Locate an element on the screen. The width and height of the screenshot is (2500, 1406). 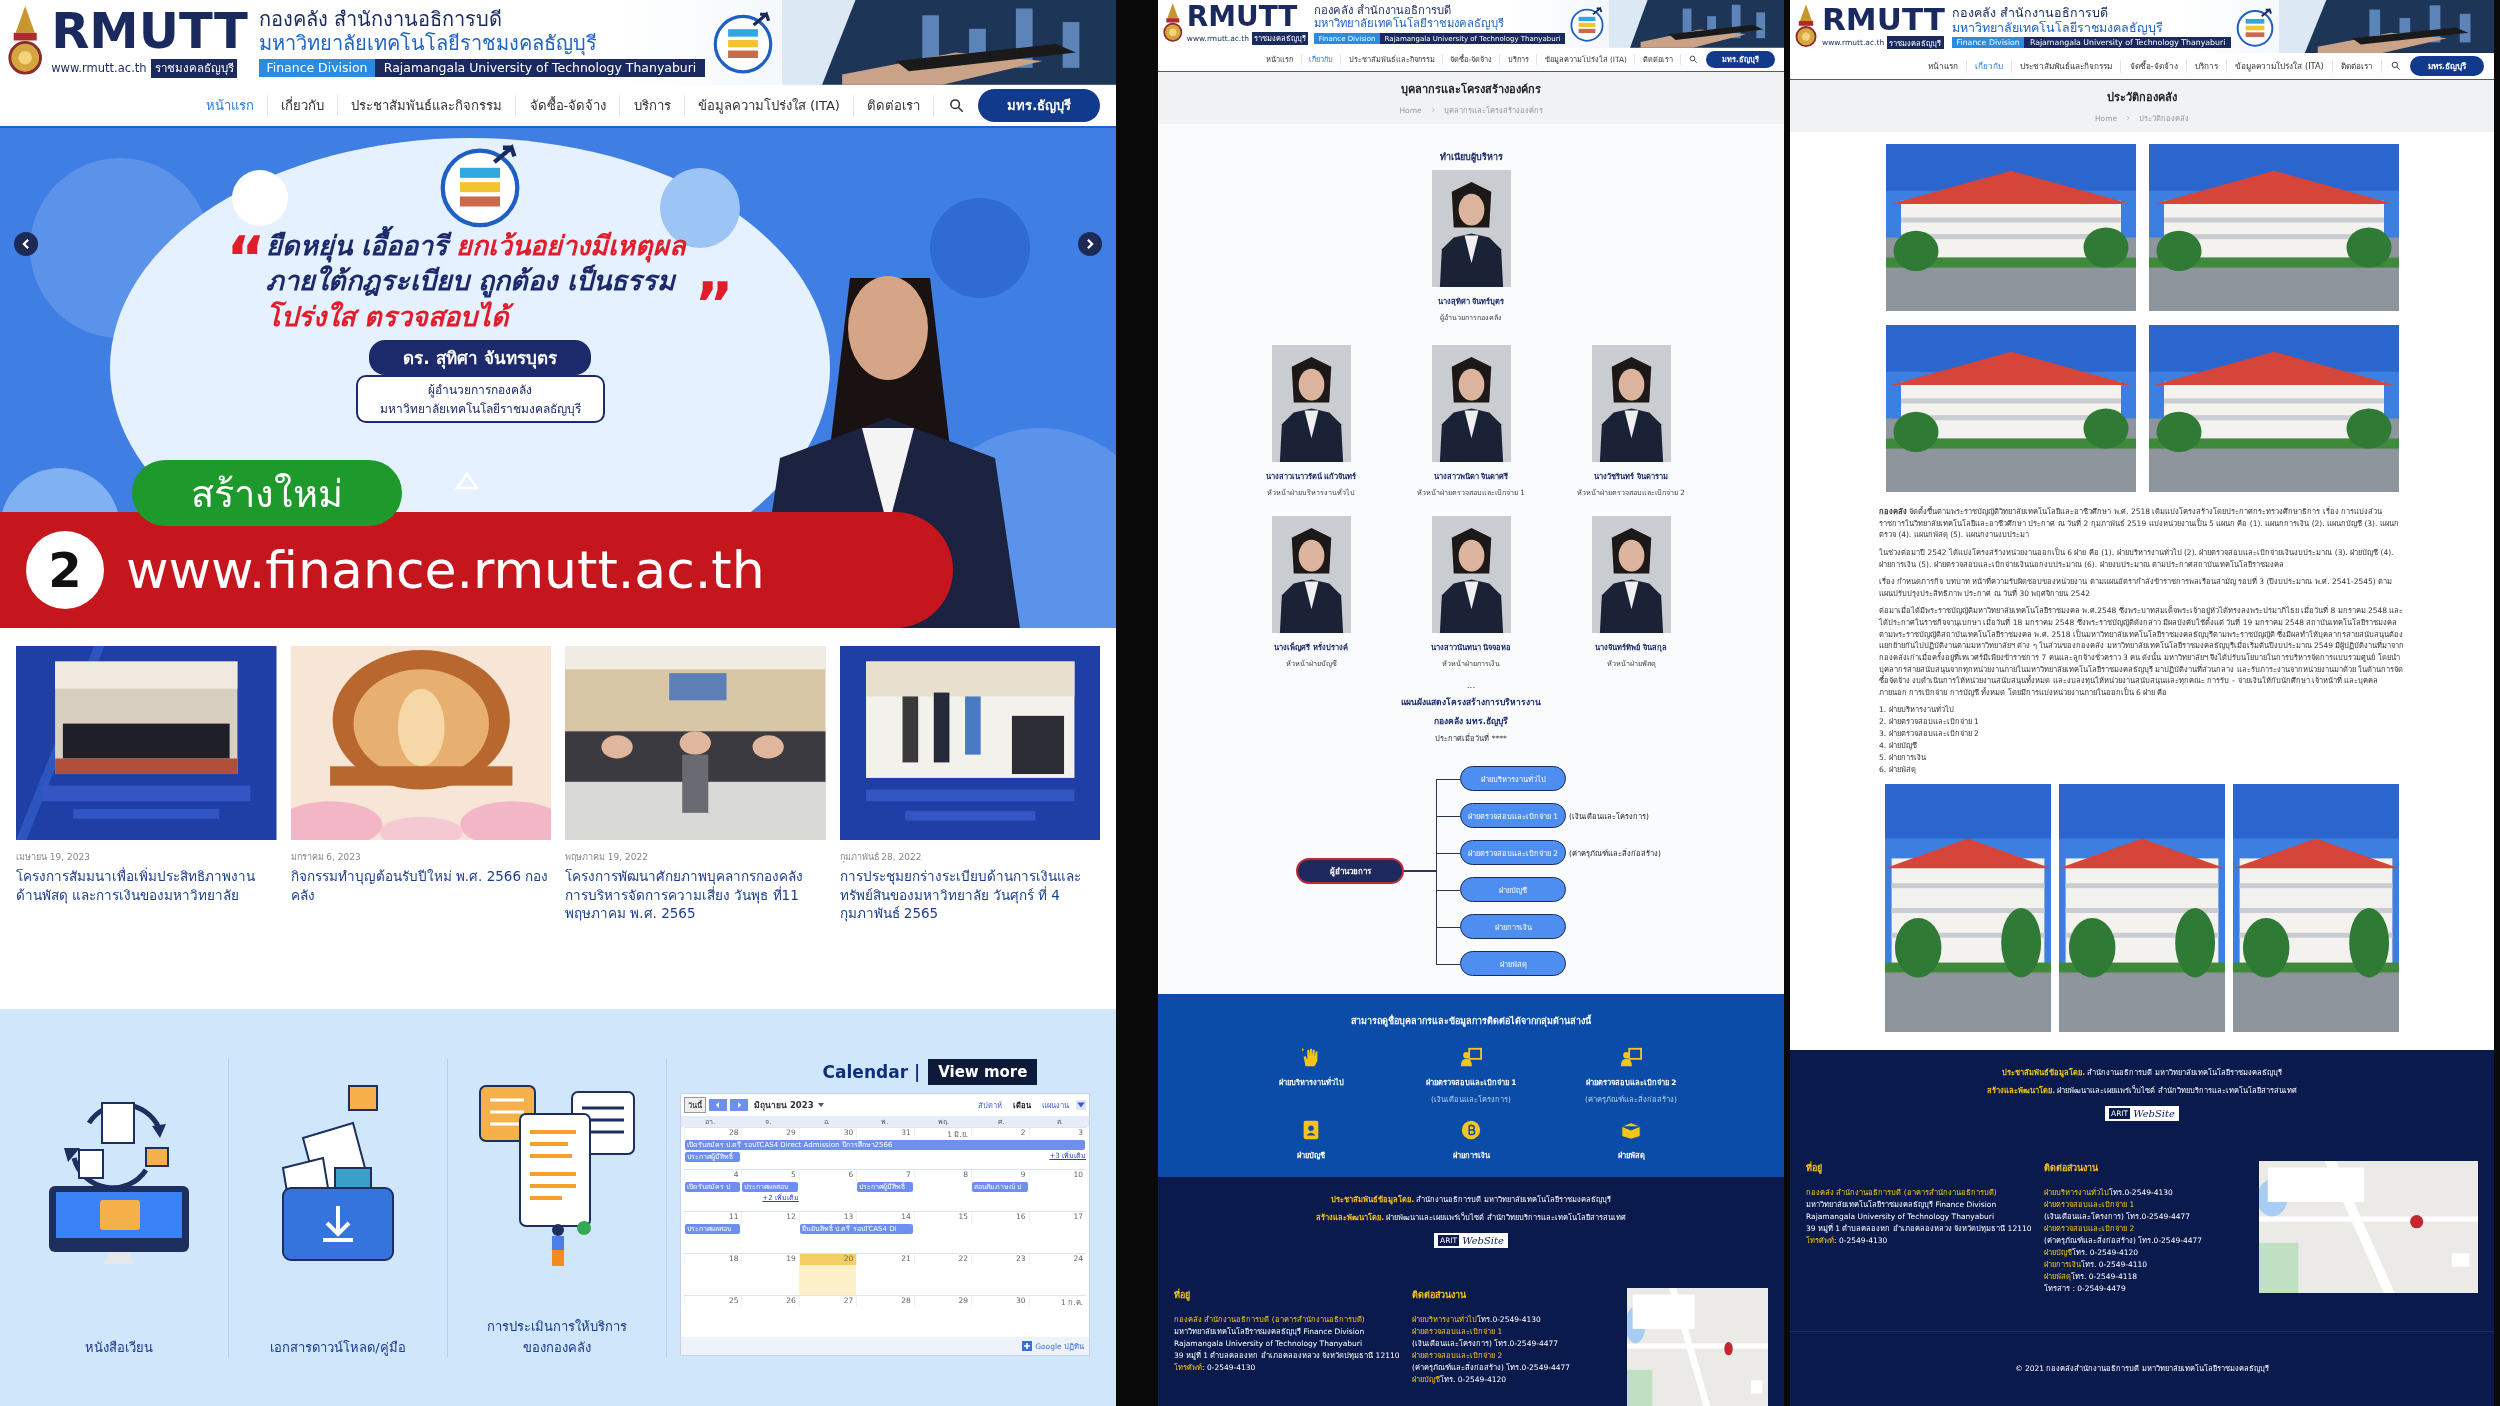
service-label: การประเมินการให้บริการของกองคลัง is located at coordinates (557, 1336).